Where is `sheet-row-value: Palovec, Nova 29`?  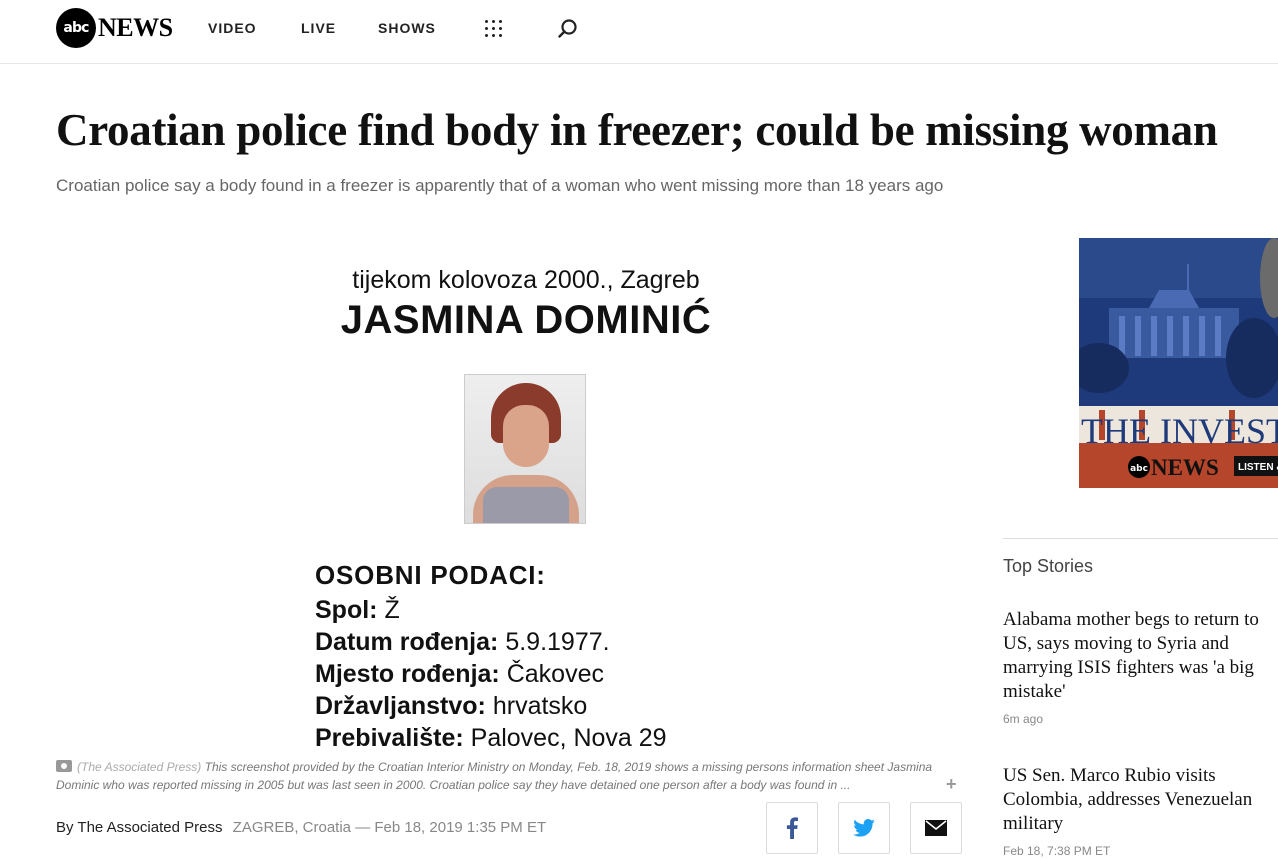
sheet-row-value: Palovec, Nova 29 is located at coordinates (568, 737).